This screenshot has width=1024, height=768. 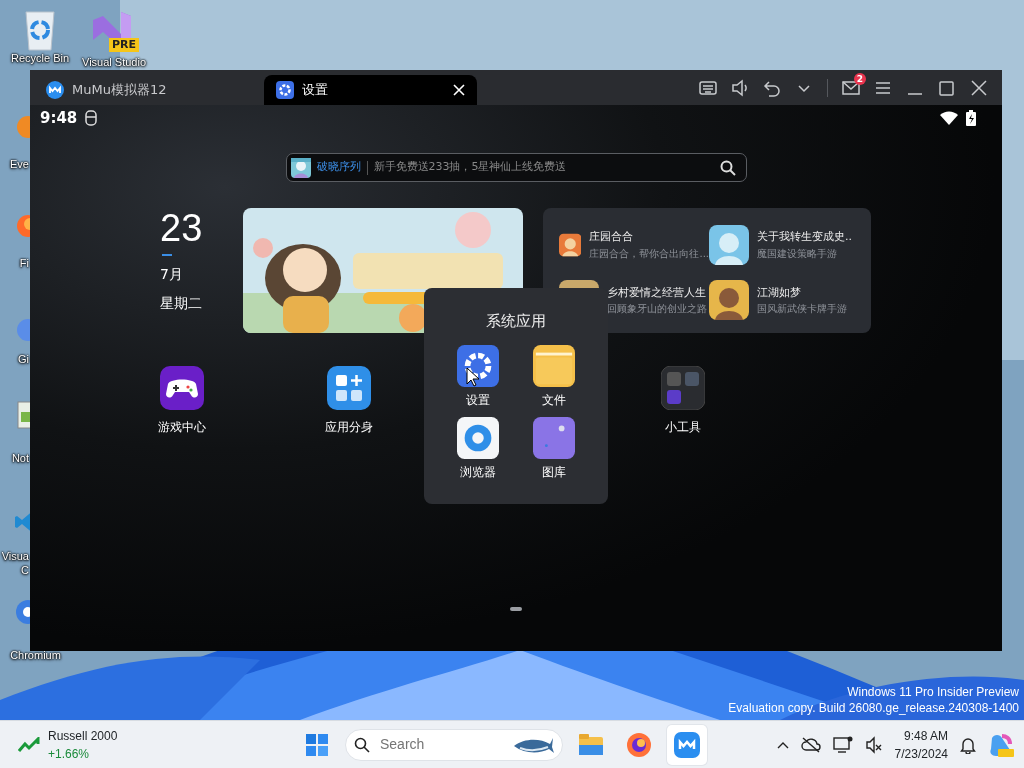 I want to click on search-field: Search, so click(x=441, y=744).